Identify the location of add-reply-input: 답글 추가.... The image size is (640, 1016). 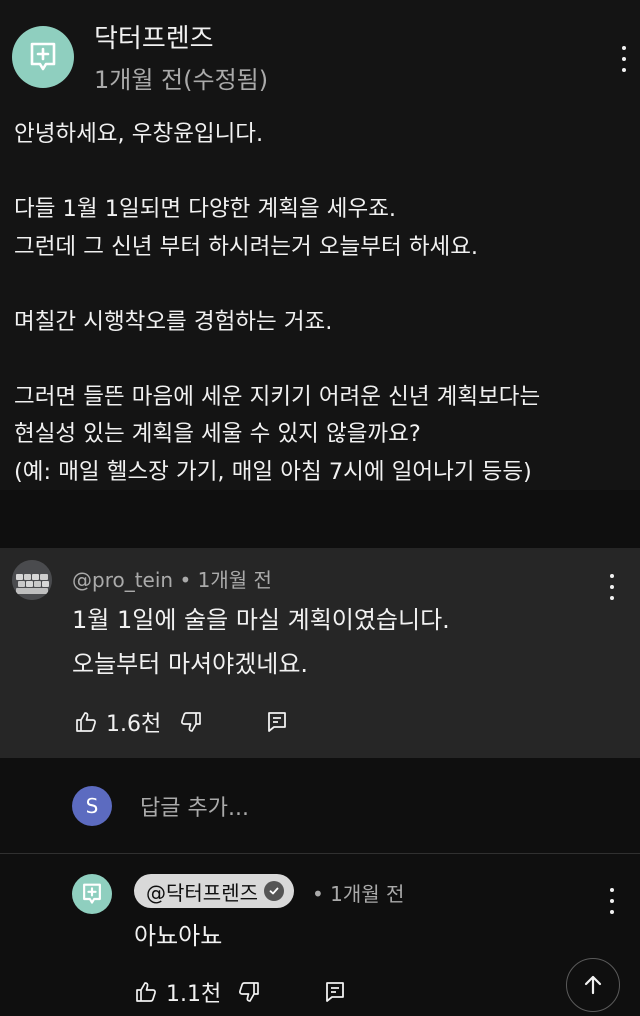
(194, 806).